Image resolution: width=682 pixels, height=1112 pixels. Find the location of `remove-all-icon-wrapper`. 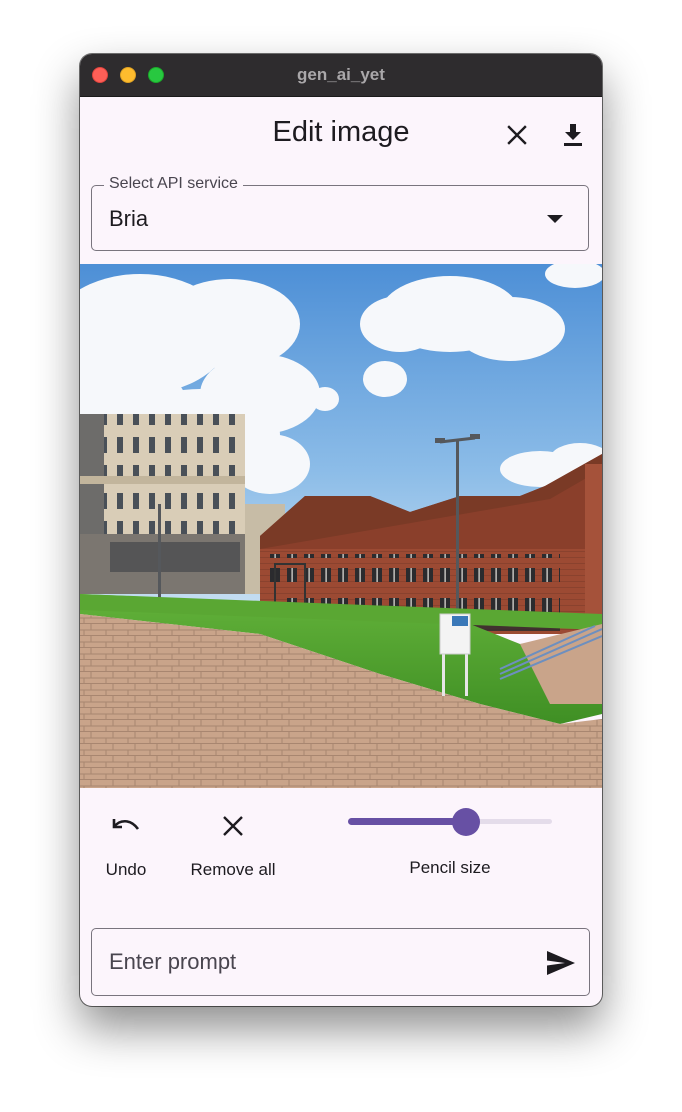

remove-all-icon-wrapper is located at coordinates (233, 826).